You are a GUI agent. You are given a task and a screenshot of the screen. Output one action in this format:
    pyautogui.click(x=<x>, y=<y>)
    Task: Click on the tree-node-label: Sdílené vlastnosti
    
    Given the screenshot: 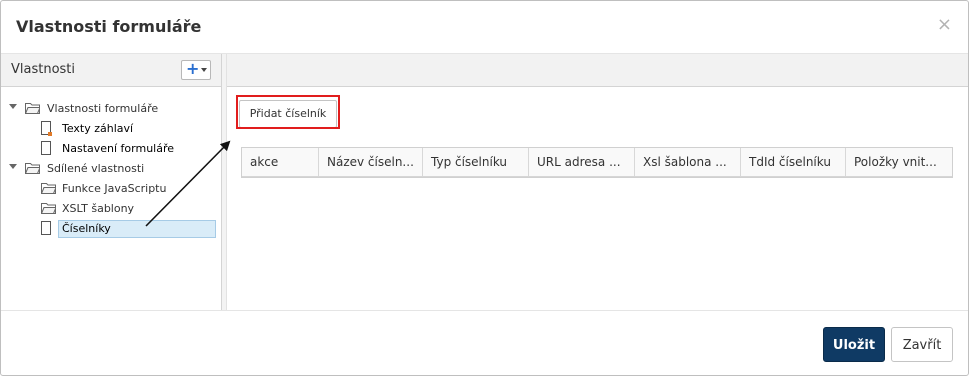 What is the action you would take?
    pyautogui.click(x=96, y=168)
    